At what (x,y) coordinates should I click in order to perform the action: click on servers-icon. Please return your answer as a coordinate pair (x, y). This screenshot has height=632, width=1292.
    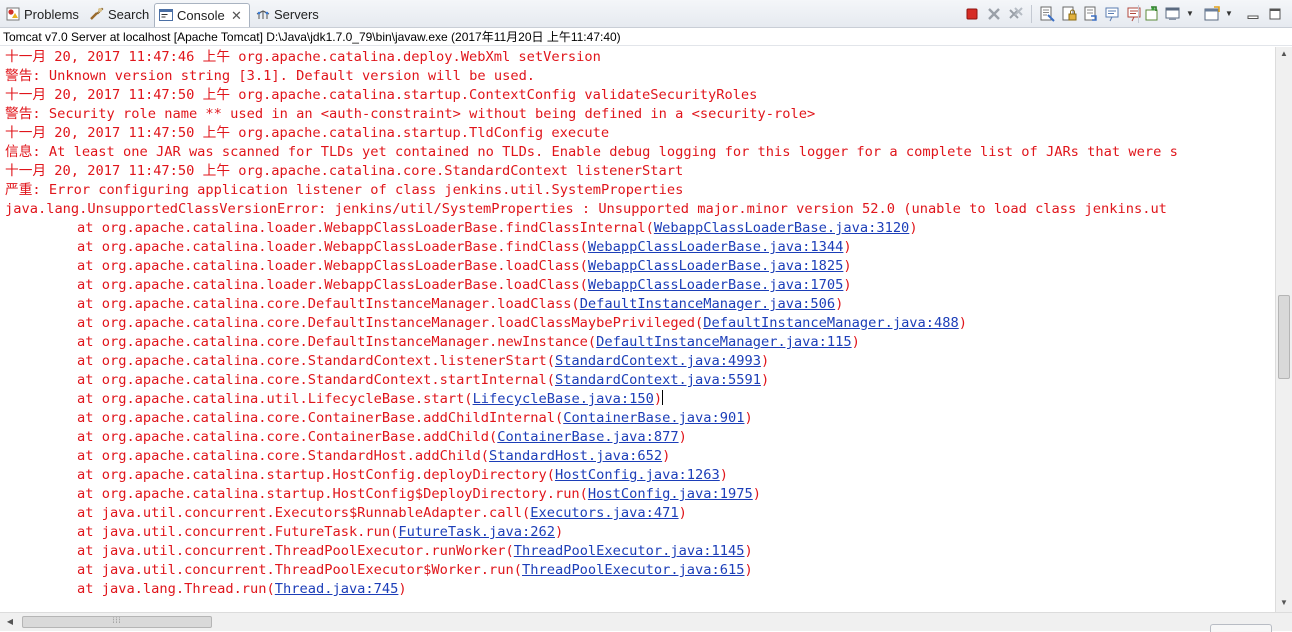
    Looking at the image, I should click on (263, 14).